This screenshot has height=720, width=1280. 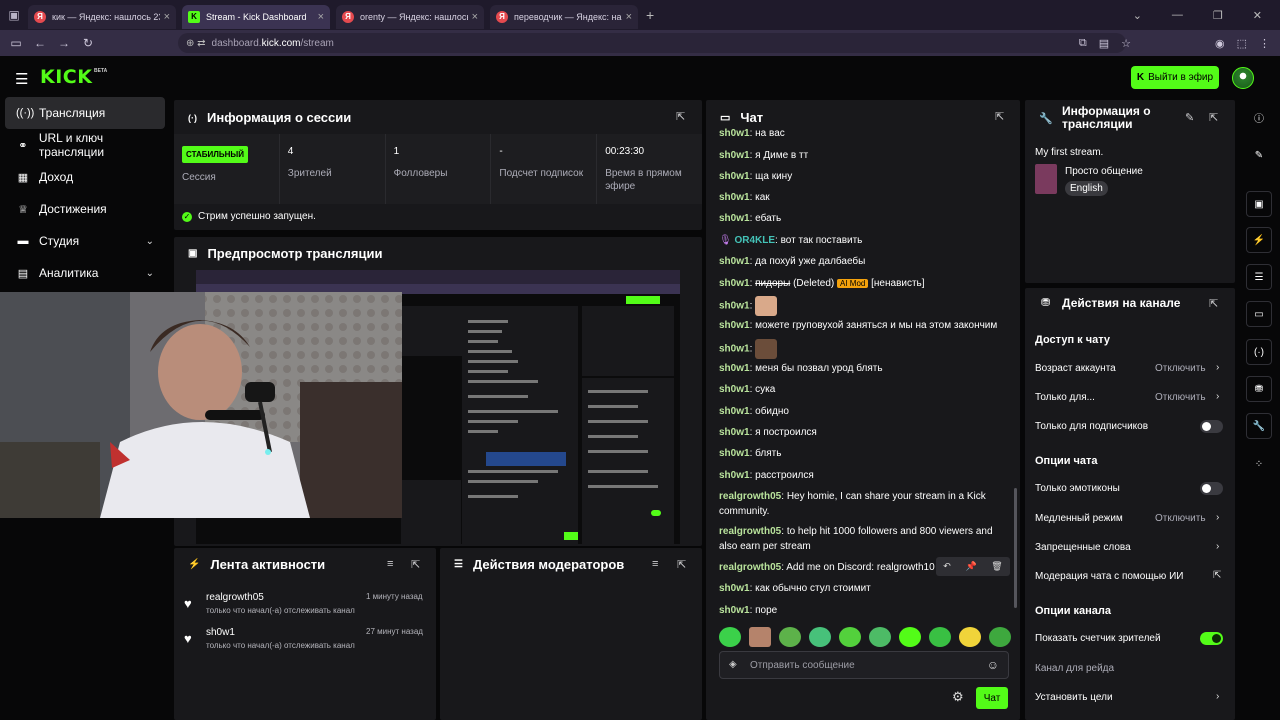 What do you see at coordinates (1220, 43) in the screenshot?
I see `profile-icon: ◉` at bounding box center [1220, 43].